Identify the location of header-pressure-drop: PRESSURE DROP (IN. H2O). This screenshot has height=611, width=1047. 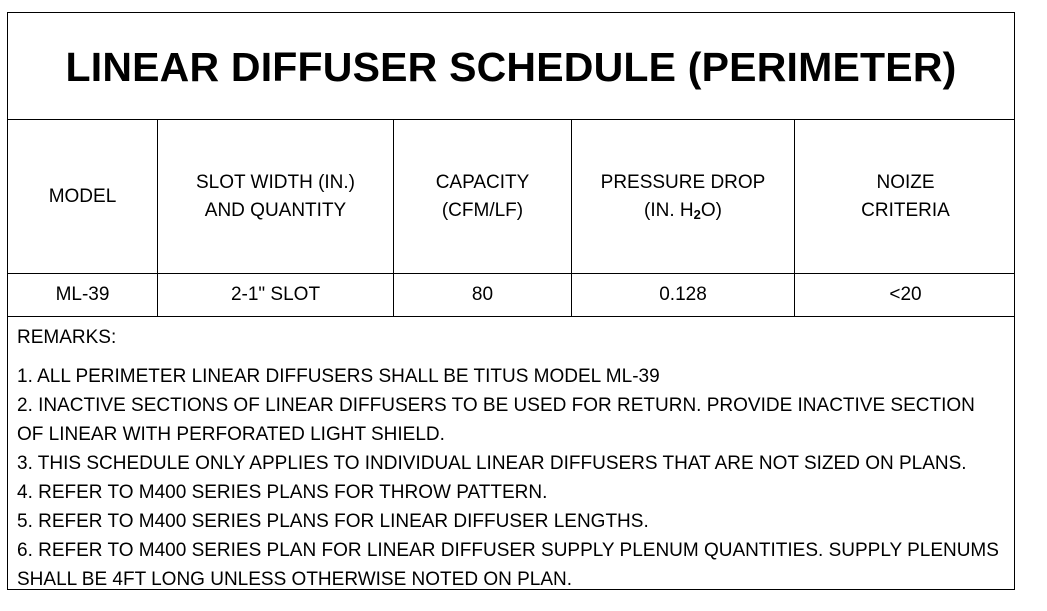
(682, 196).